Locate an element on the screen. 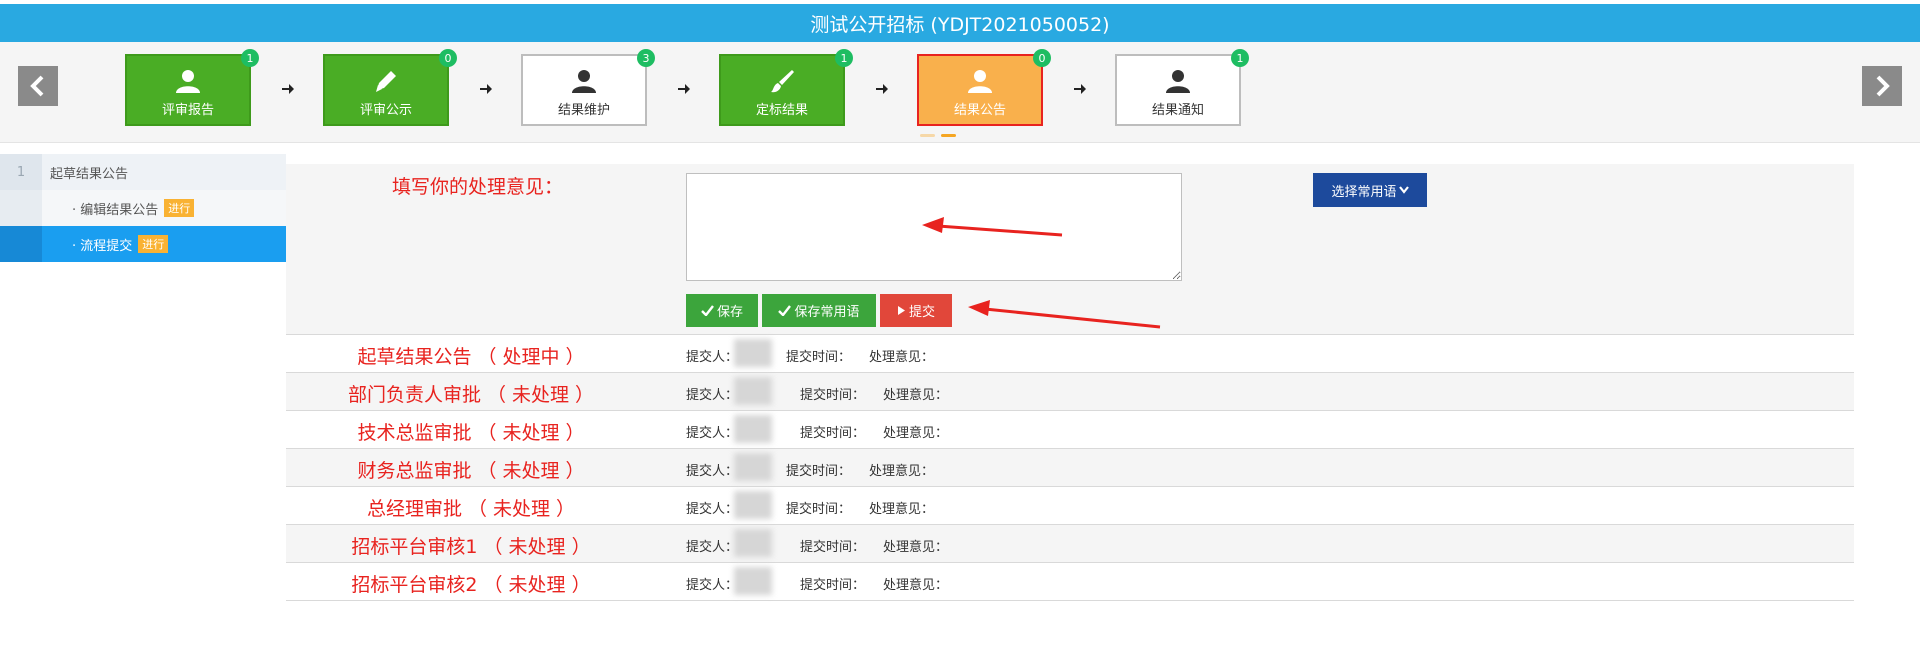 This screenshot has width=1920, height=645. prev-button is located at coordinates (38, 86).